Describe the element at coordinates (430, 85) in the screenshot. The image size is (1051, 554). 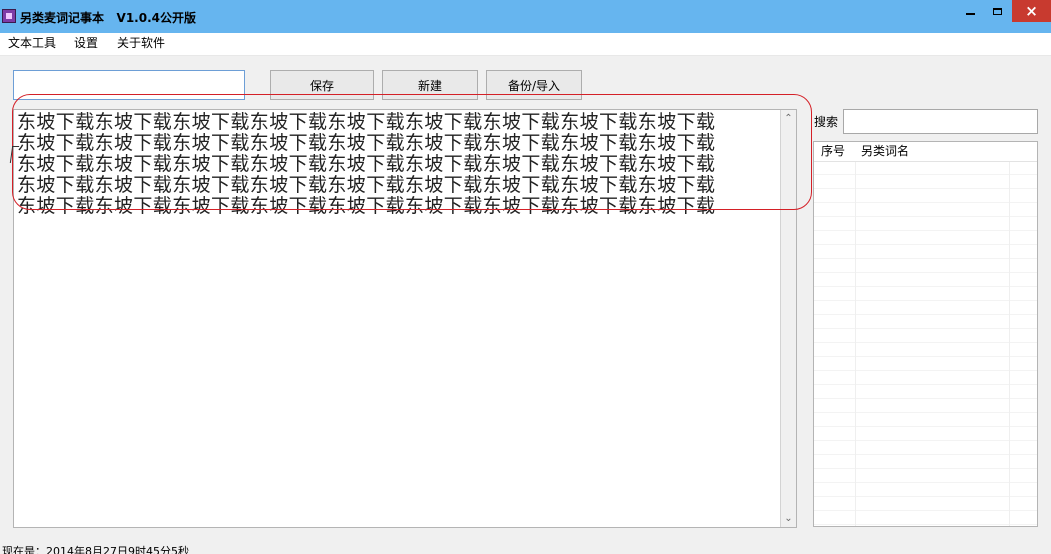
I see `new-button: 新建` at that location.